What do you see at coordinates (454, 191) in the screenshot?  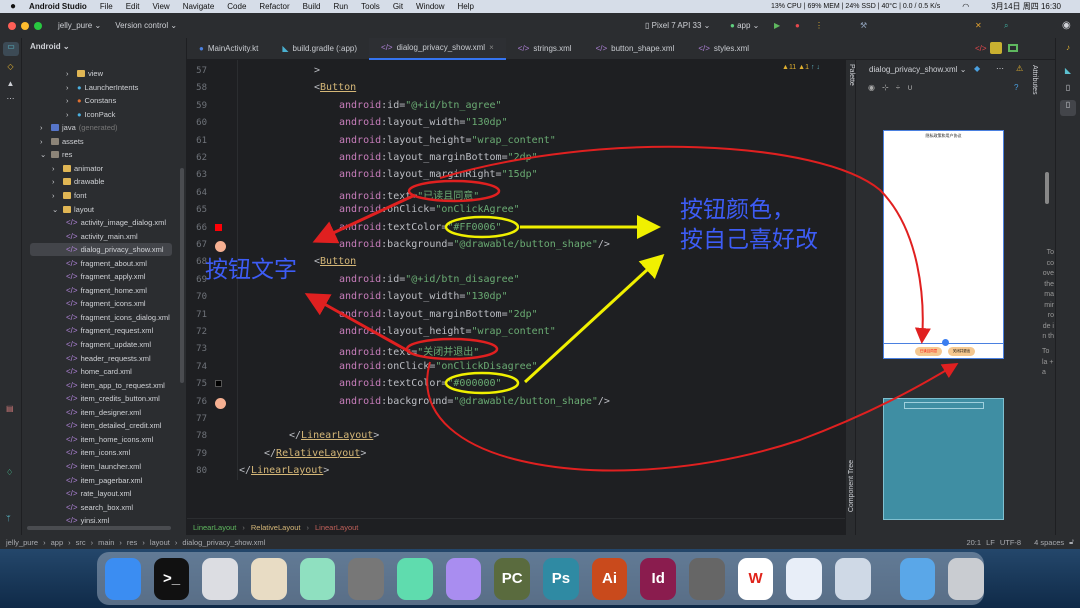 I see `highlight-agree-text` at bounding box center [454, 191].